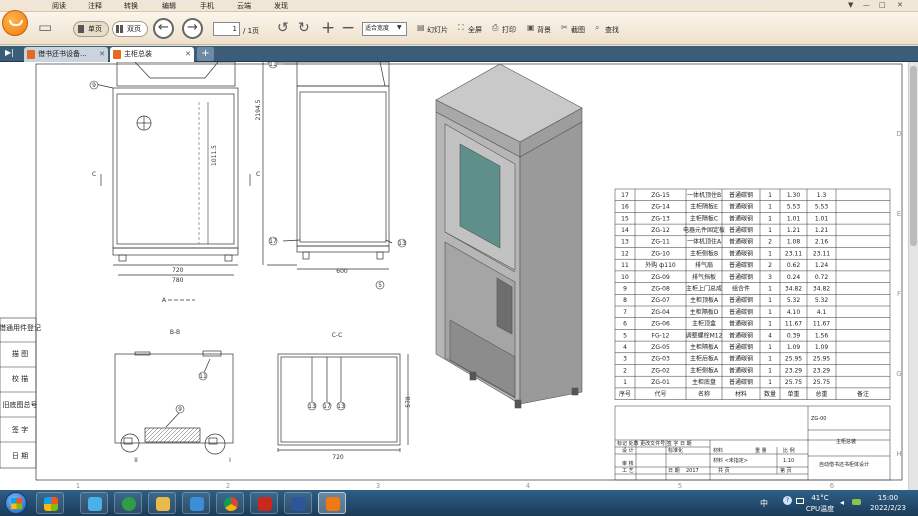 The width and height of the screenshot is (918, 516). I want to click on sidebar-toggle-icon: ▶|, so click(9, 52).